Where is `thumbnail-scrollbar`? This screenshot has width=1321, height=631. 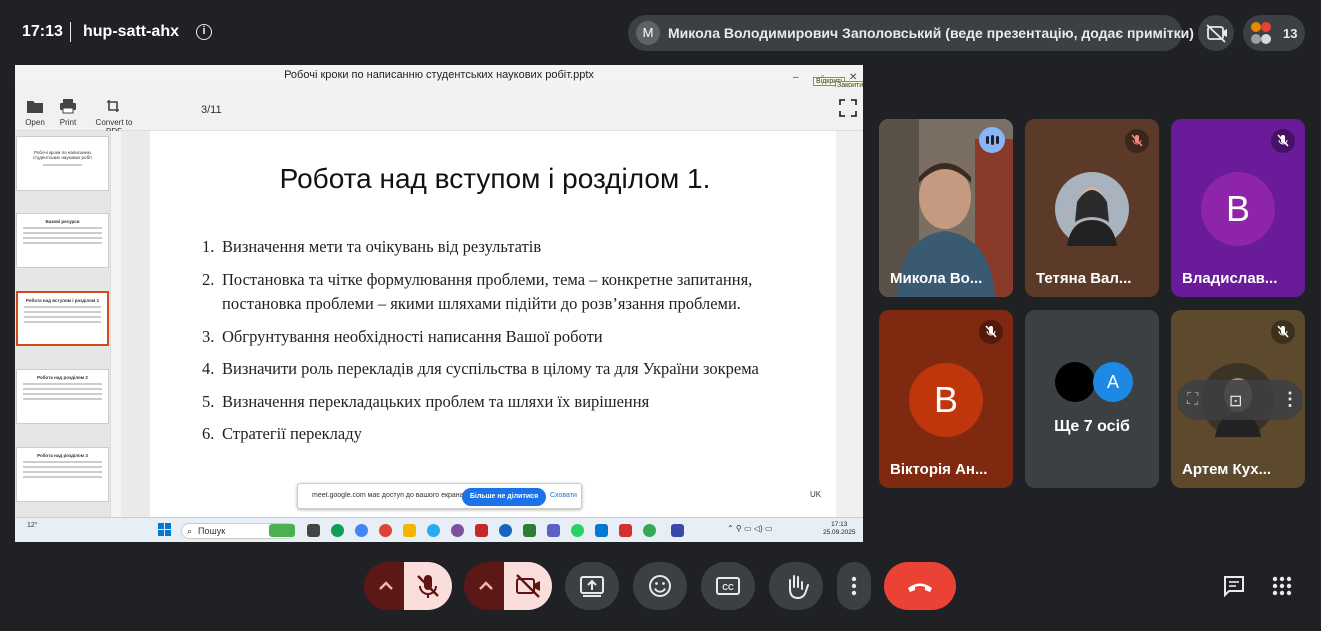 thumbnail-scrollbar is located at coordinates (115, 324).